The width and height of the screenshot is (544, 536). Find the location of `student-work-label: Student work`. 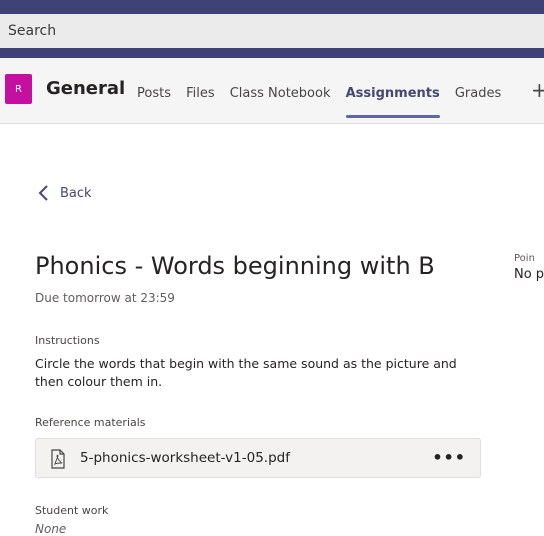

student-work-label: Student work is located at coordinates (72, 510).